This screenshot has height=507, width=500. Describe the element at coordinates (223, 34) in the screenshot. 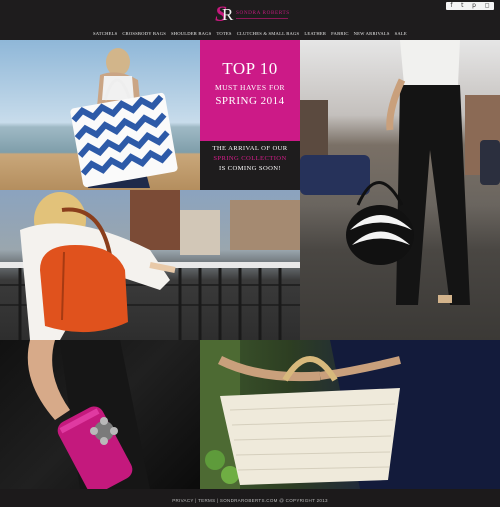

I see `nav-totes: TOTES` at that location.